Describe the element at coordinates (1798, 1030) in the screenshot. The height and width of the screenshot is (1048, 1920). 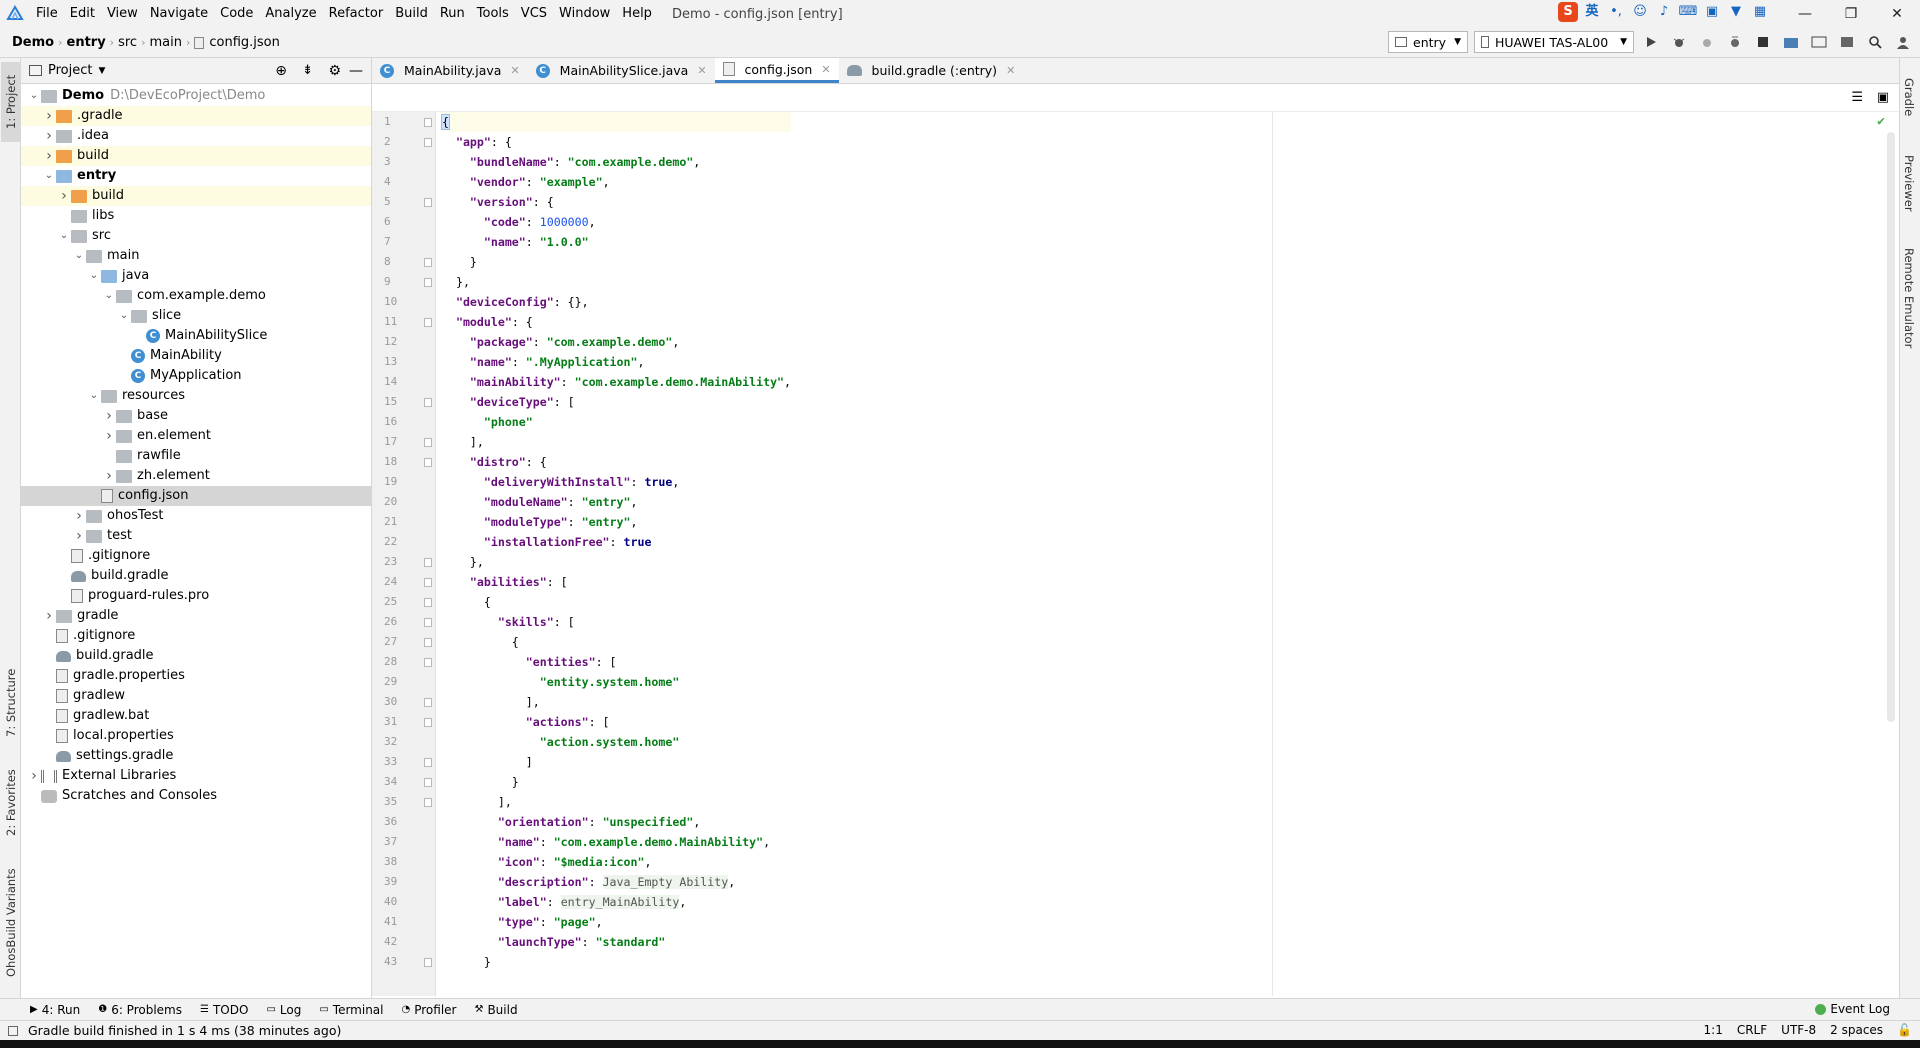
I see `file-encoding: UTF-8` at that location.